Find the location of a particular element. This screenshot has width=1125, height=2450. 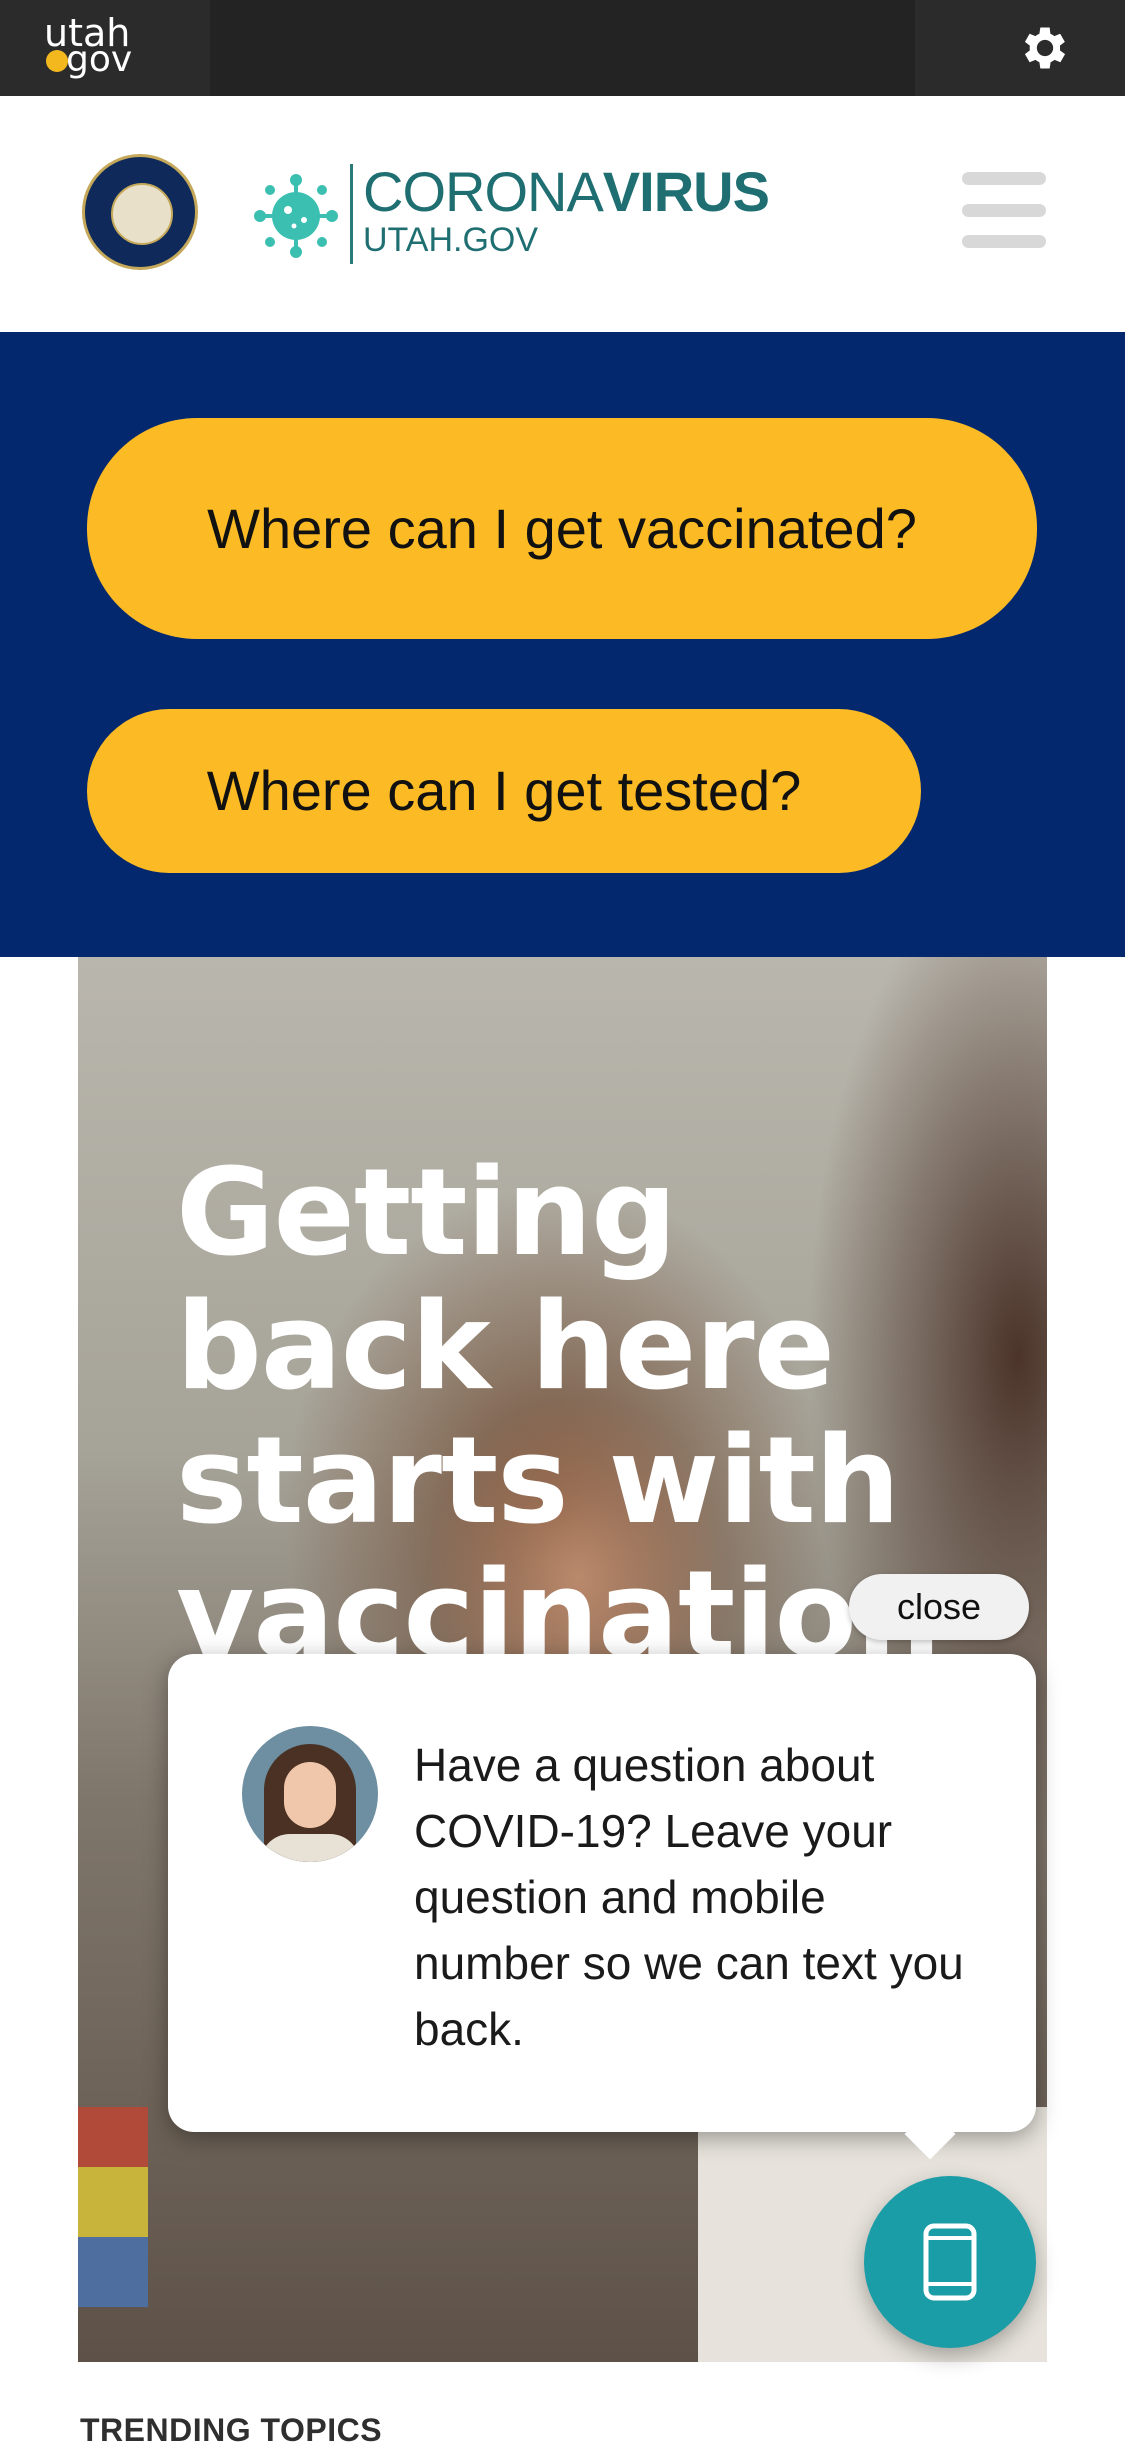

gear-icon is located at coordinates (1045, 48).